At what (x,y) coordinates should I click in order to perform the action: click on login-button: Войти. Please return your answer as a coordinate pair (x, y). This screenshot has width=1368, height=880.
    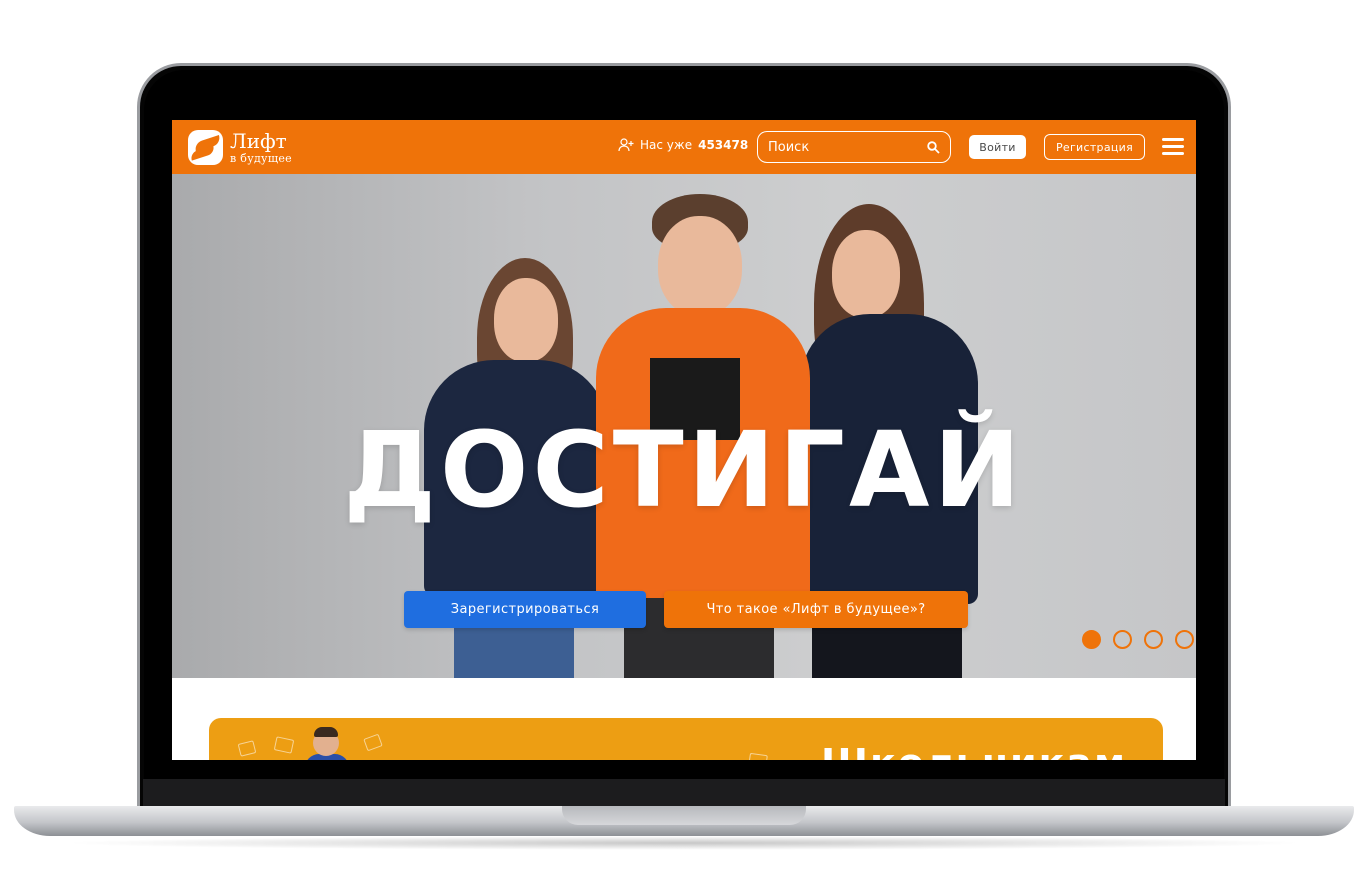
    Looking at the image, I should click on (997, 147).